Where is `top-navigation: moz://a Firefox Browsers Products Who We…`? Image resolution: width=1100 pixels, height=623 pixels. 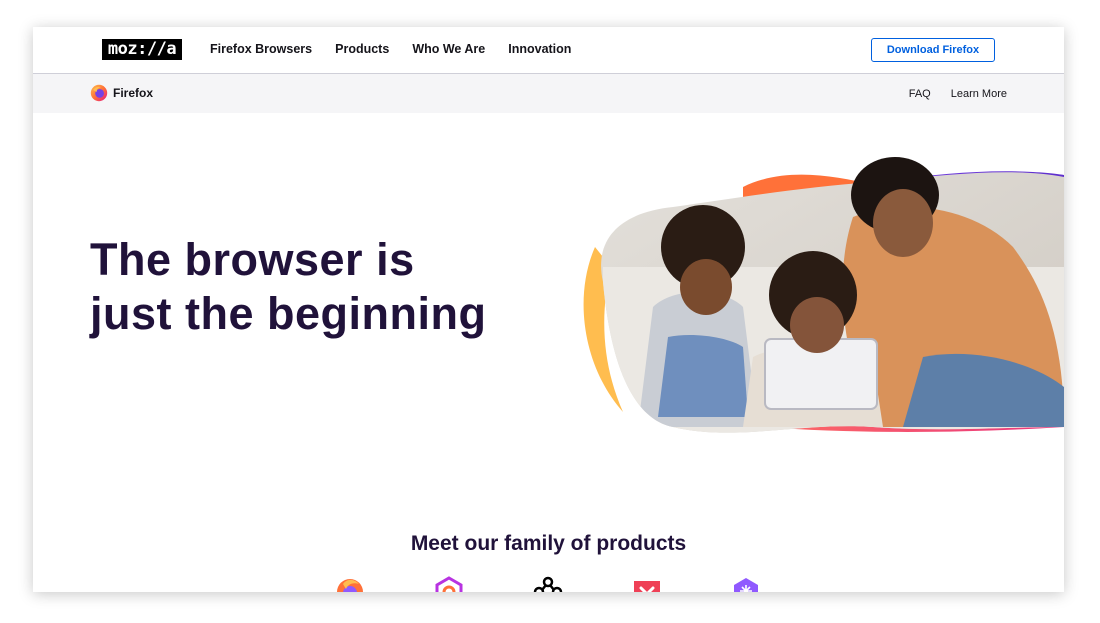
top-navigation: moz://a Firefox Browsers Products Who We… is located at coordinates (548, 50).